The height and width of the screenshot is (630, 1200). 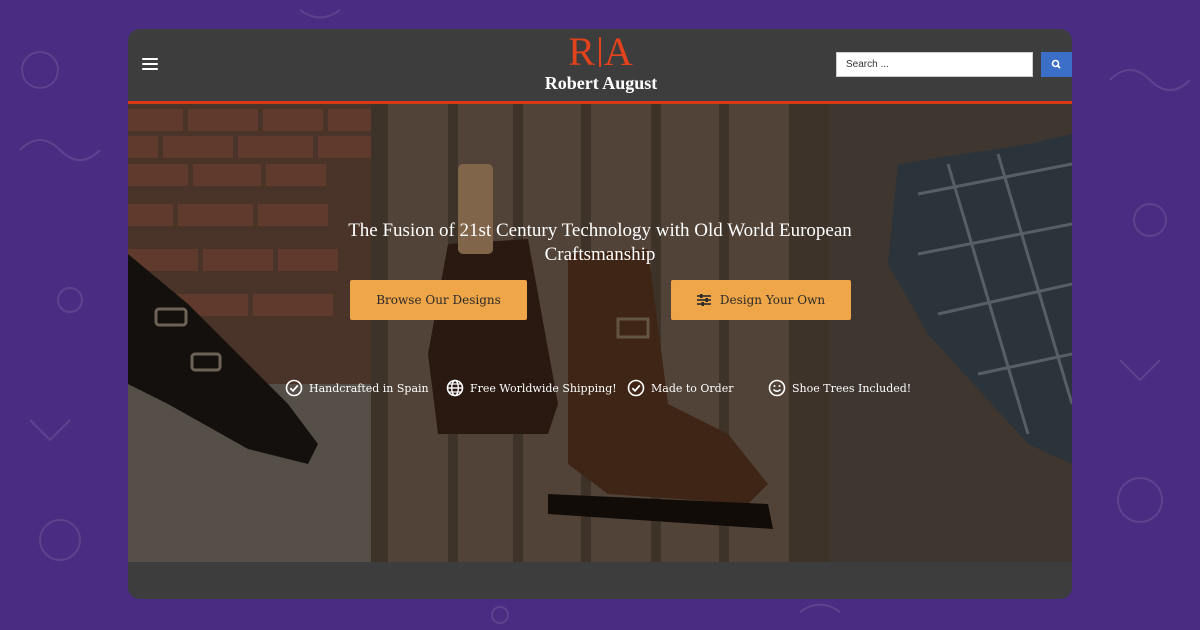 What do you see at coordinates (777, 388) in the screenshot?
I see `smile-icon` at bounding box center [777, 388].